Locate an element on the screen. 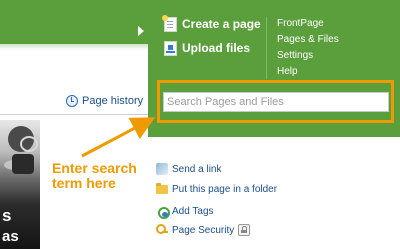 This screenshot has height=249, width=400. folder-icon is located at coordinates (162, 189).